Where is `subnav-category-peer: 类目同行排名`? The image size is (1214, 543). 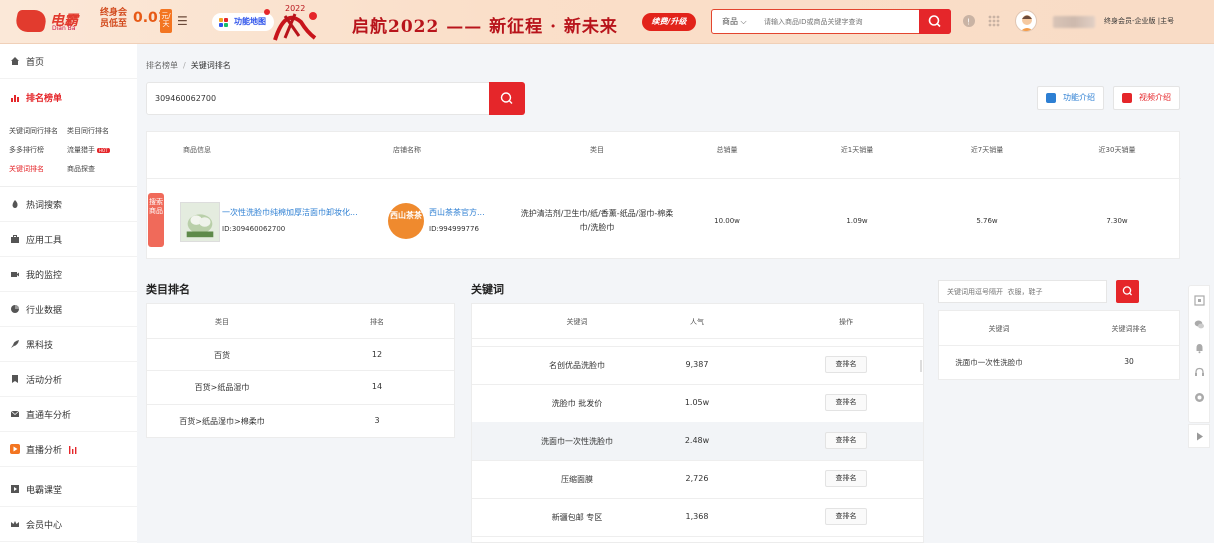 subnav-category-peer: 类目同行排名 is located at coordinates (88, 131).